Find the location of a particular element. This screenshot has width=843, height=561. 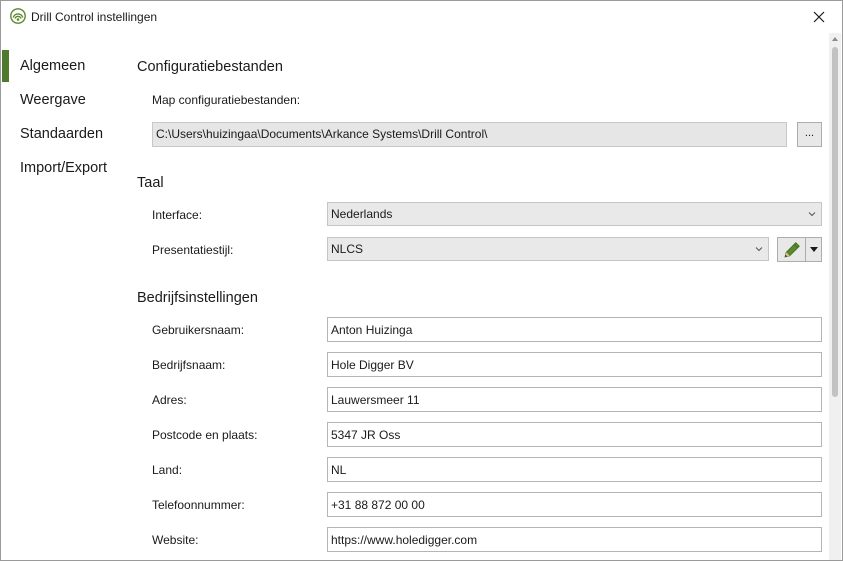

website-input is located at coordinates (574, 539).